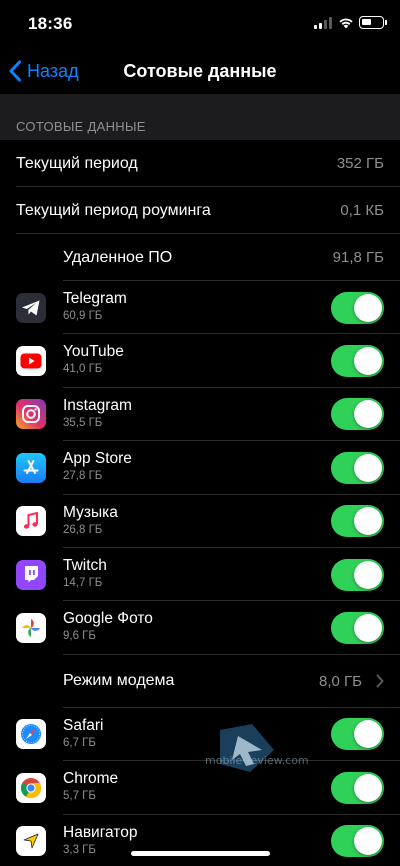  I want to click on telegram-icon, so click(31, 307).